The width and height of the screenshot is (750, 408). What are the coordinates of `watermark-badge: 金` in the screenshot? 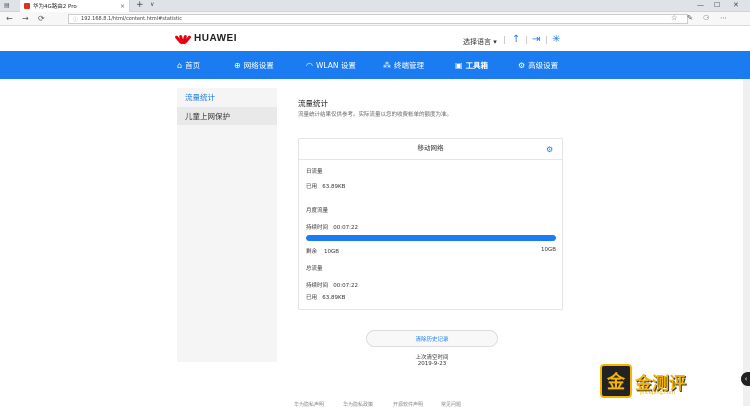 It's located at (616, 381).